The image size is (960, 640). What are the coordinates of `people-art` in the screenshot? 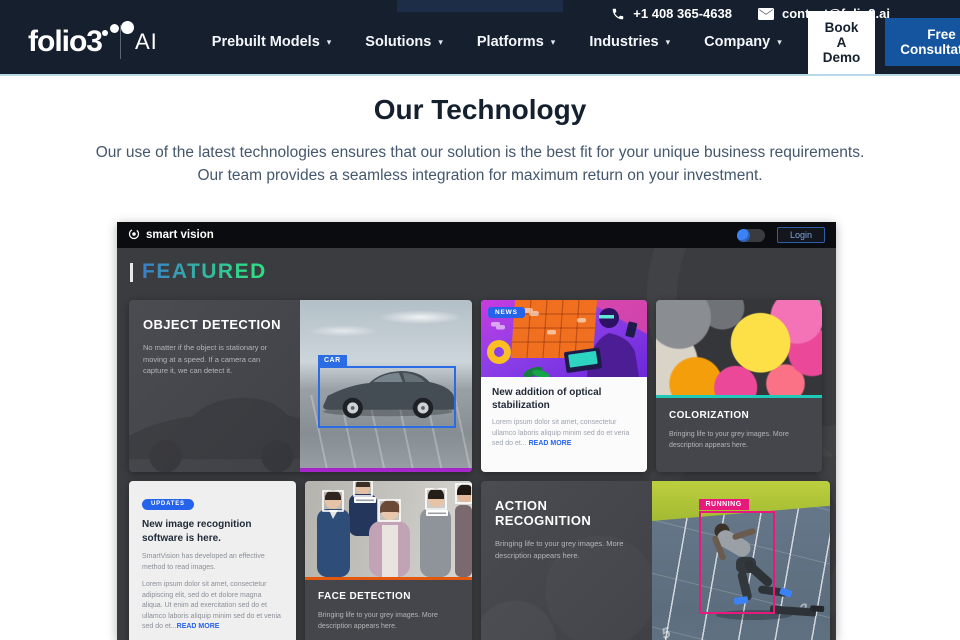 It's located at (394, 529).